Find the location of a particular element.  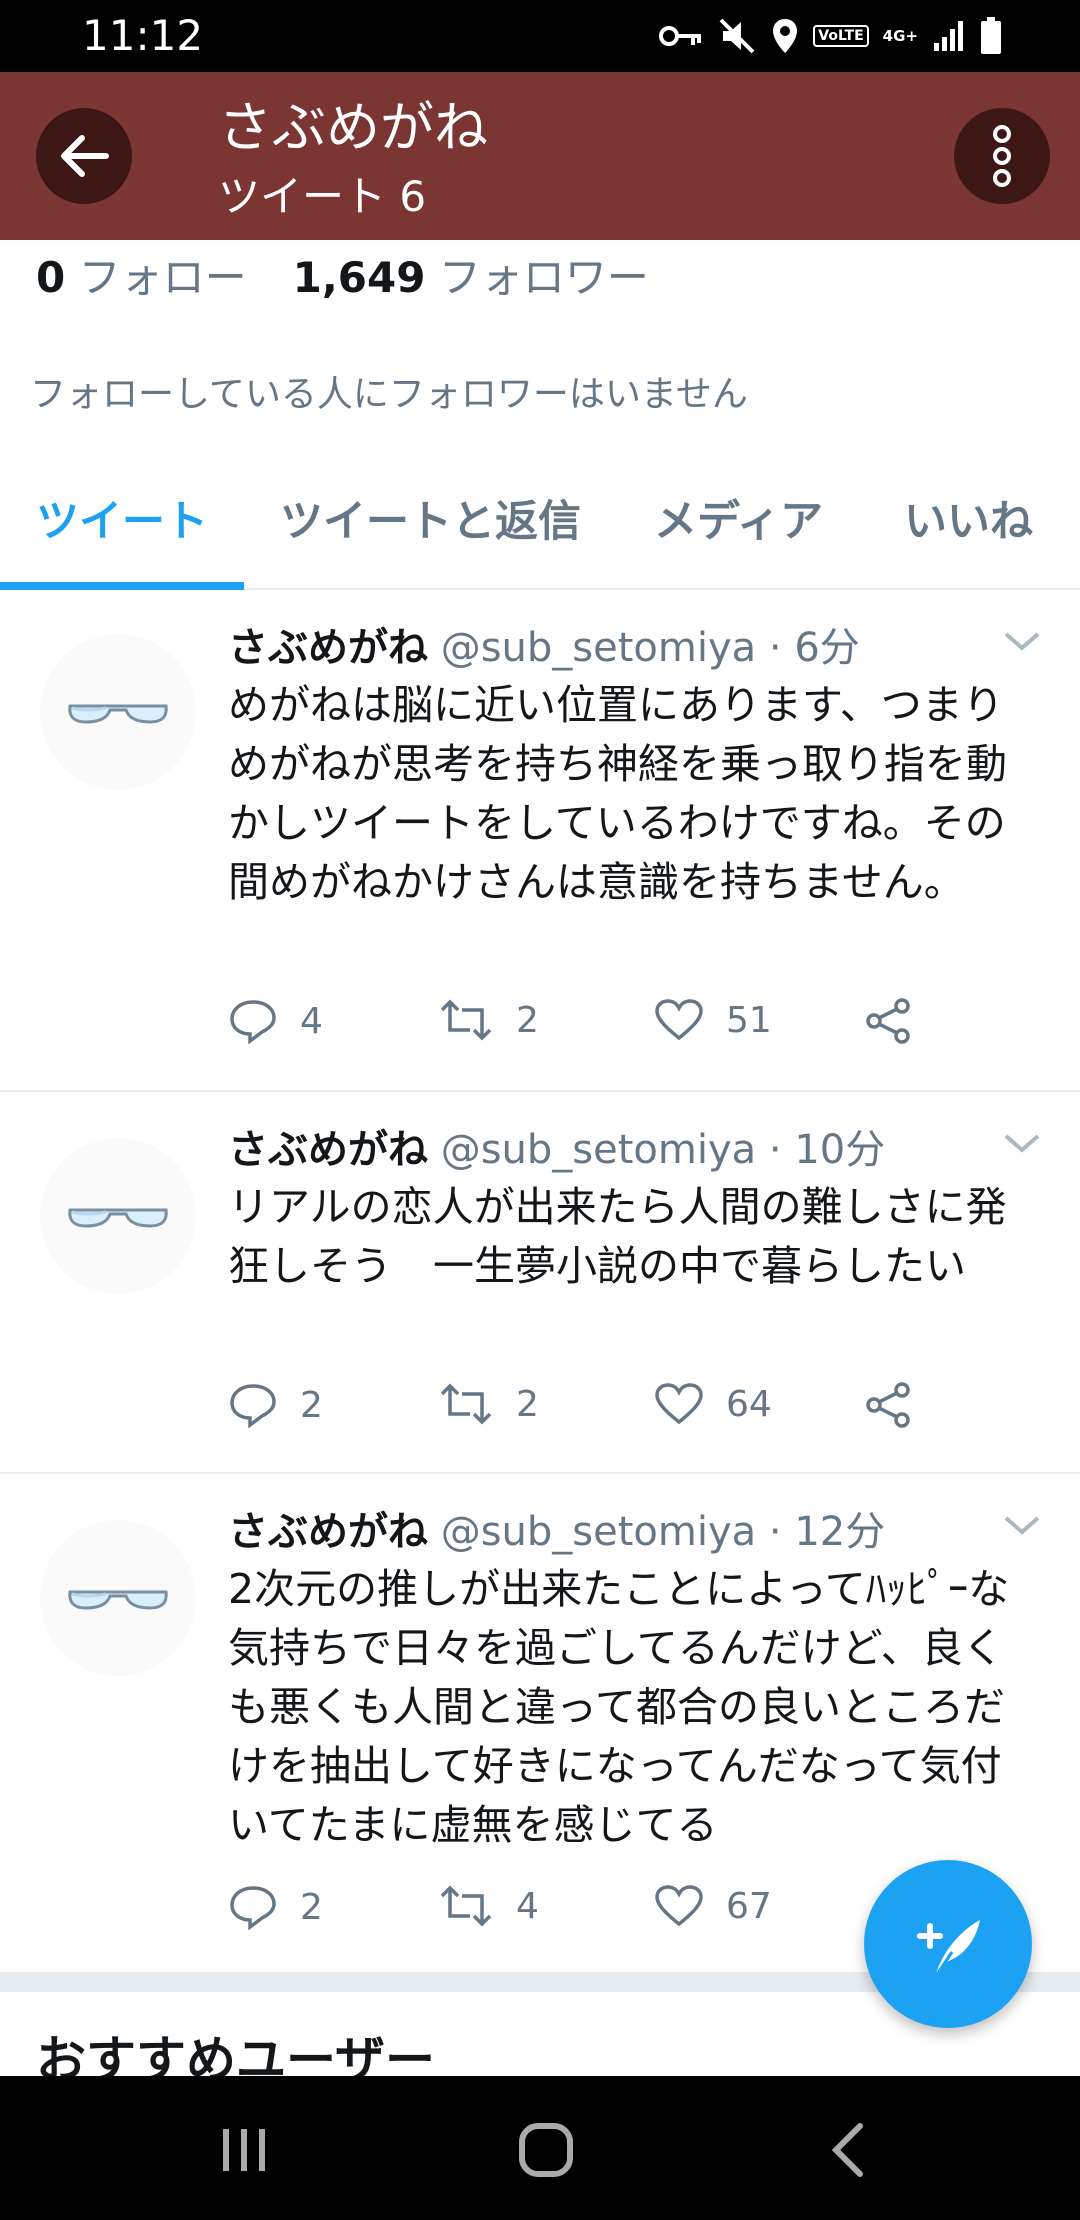

tab-likes: いいね is located at coordinates (968, 522).